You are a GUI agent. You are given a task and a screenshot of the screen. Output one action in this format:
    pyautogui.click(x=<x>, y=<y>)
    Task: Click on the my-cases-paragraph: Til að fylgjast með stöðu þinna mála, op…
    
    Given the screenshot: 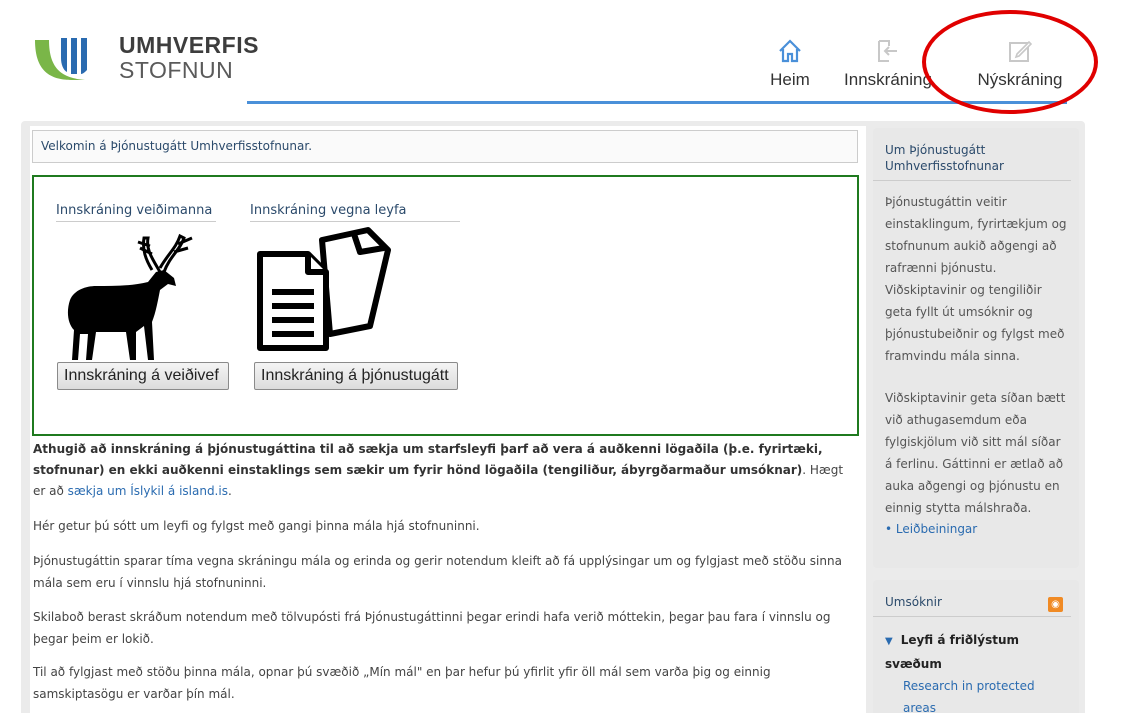 What is the action you would take?
    pyautogui.click(x=402, y=683)
    